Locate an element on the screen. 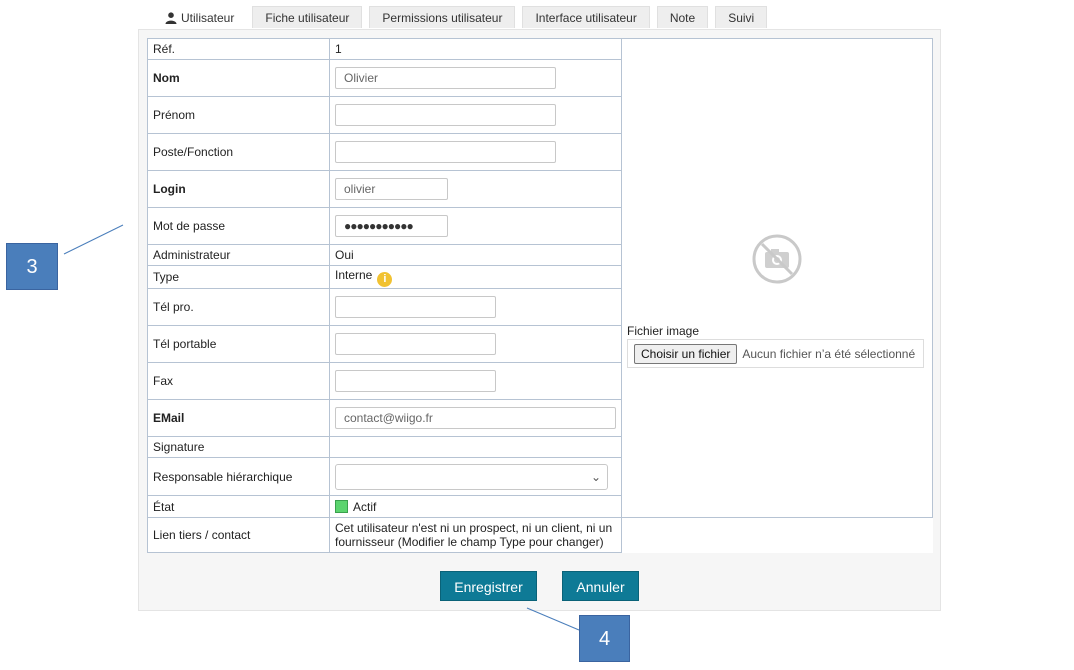 Image resolution: width=1074 pixels, height=670 pixels. callout-4: 4 is located at coordinates (604, 638).